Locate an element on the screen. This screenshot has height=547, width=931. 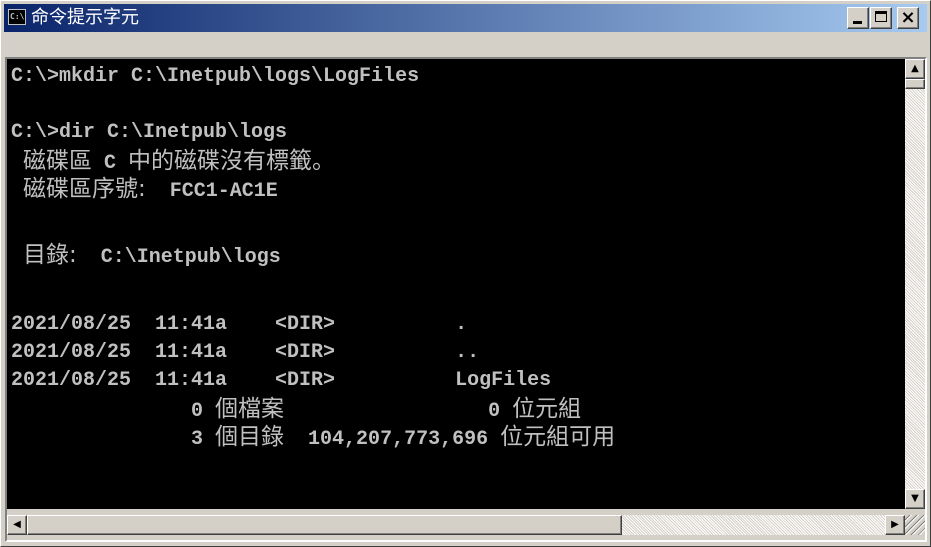
scroll-down-button: ▼ is located at coordinates (915, 499).